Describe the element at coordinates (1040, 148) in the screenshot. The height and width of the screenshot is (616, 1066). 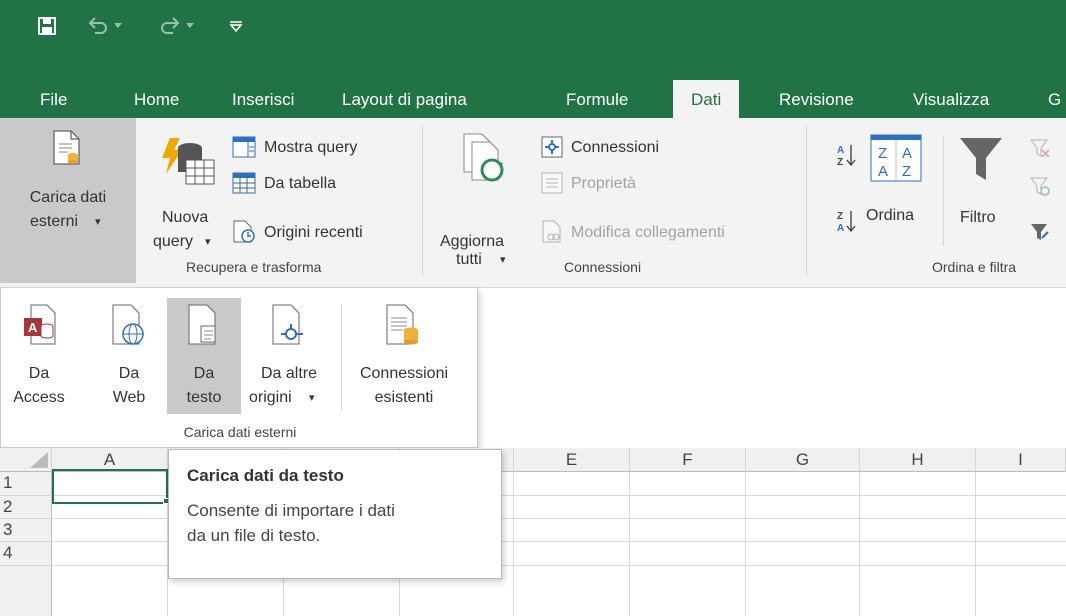
I see `clear-filter-icon` at that location.